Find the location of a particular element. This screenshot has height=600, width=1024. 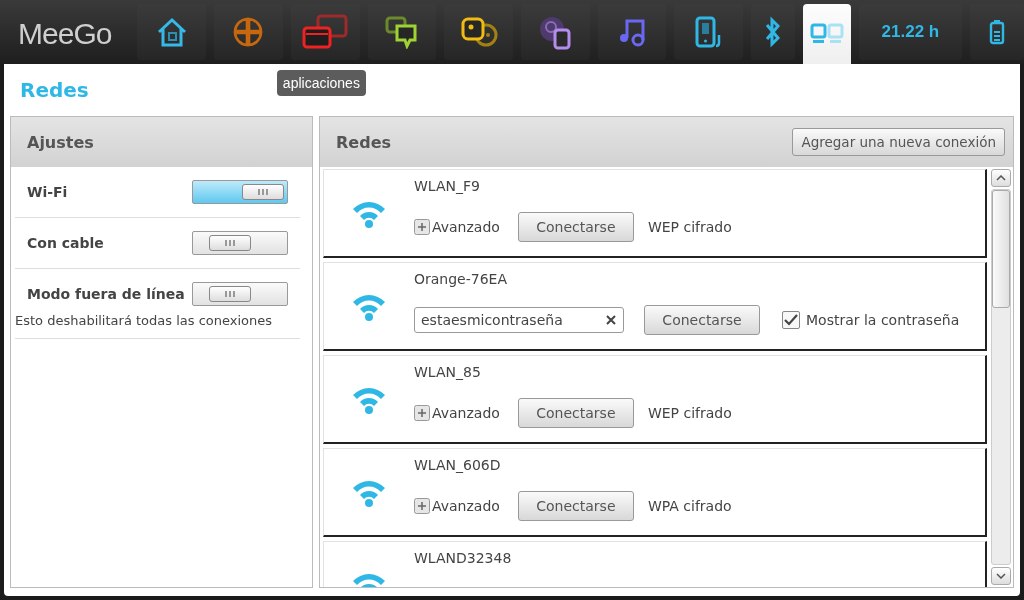

network-name: WLAN_85 is located at coordinates (448, 373).